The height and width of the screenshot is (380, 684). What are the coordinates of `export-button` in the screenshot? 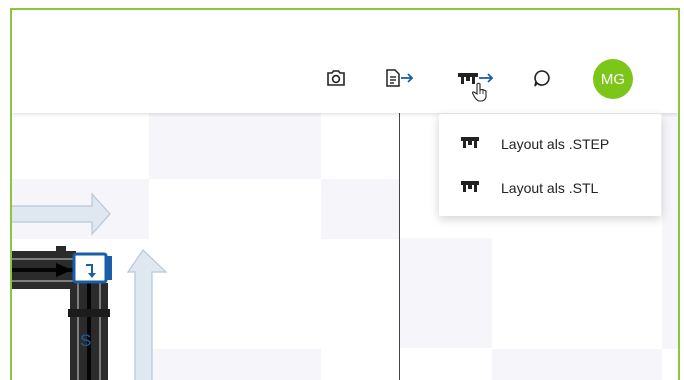 It's located at (400, 78).